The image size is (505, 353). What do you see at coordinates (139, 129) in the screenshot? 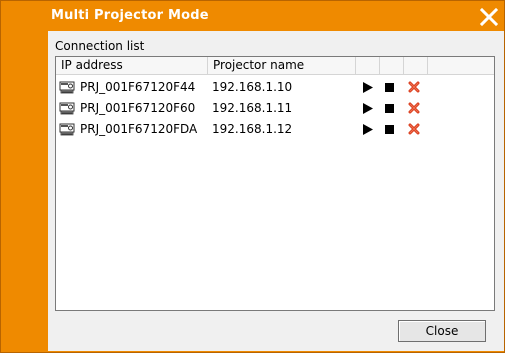
I see `projector-name-cell: PRJ_001F67120FDA` at bounding box center [139, 129].